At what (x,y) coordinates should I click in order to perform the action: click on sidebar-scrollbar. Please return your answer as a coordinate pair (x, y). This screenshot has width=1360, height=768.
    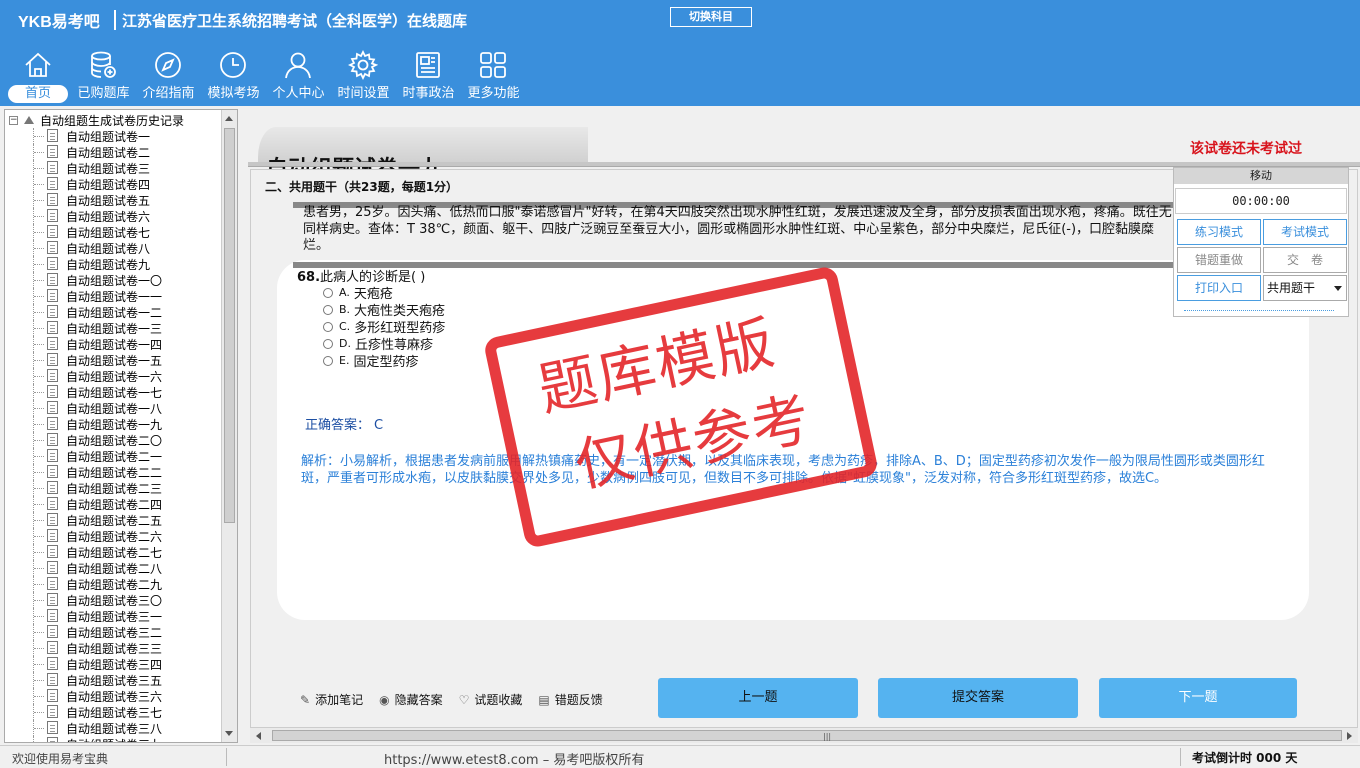
    Looking at the image, I should click on (229, 426).